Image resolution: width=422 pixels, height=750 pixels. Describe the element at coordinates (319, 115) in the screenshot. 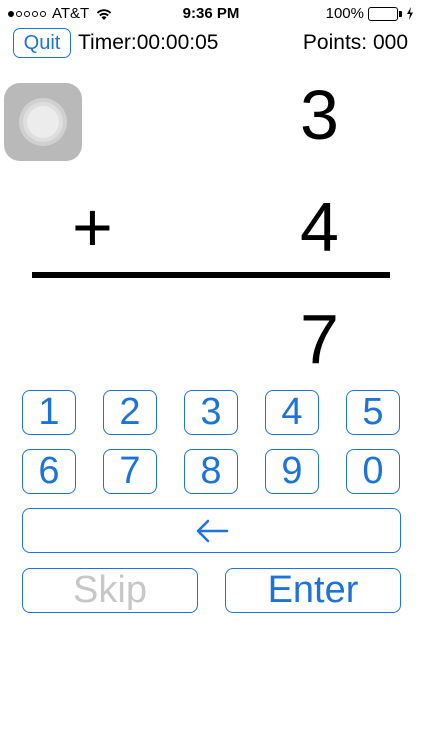

I see `top-operand: 3` at that location.